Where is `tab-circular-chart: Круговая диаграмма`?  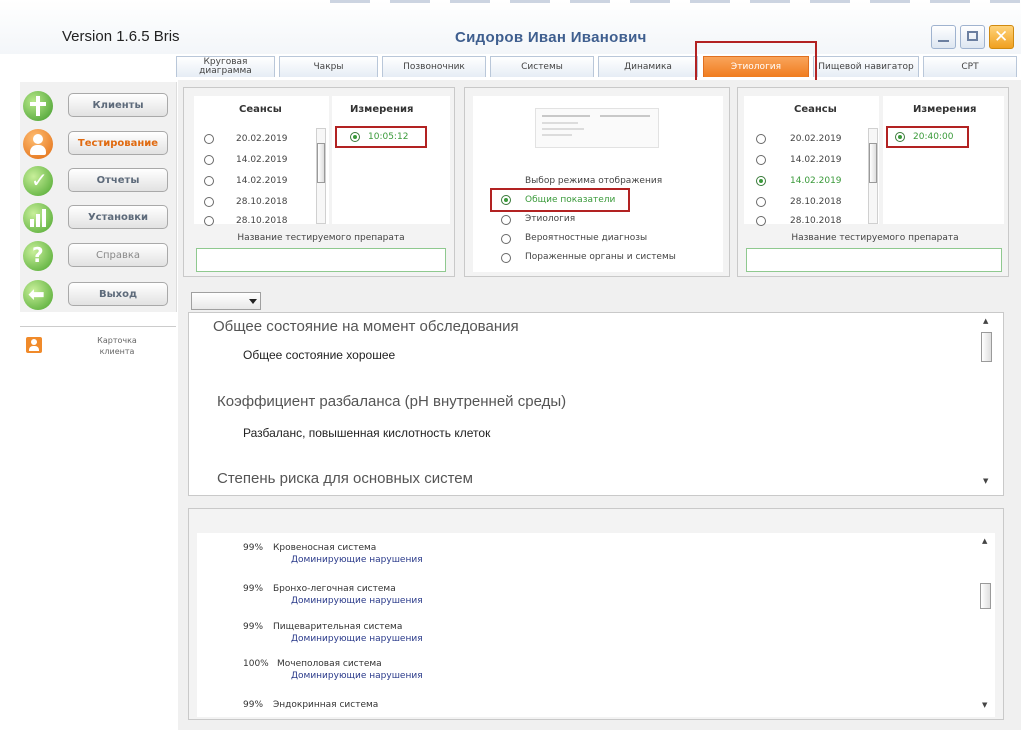
tab-circular-chart: Круговая диаграмма is located at coordinates (225, 66).